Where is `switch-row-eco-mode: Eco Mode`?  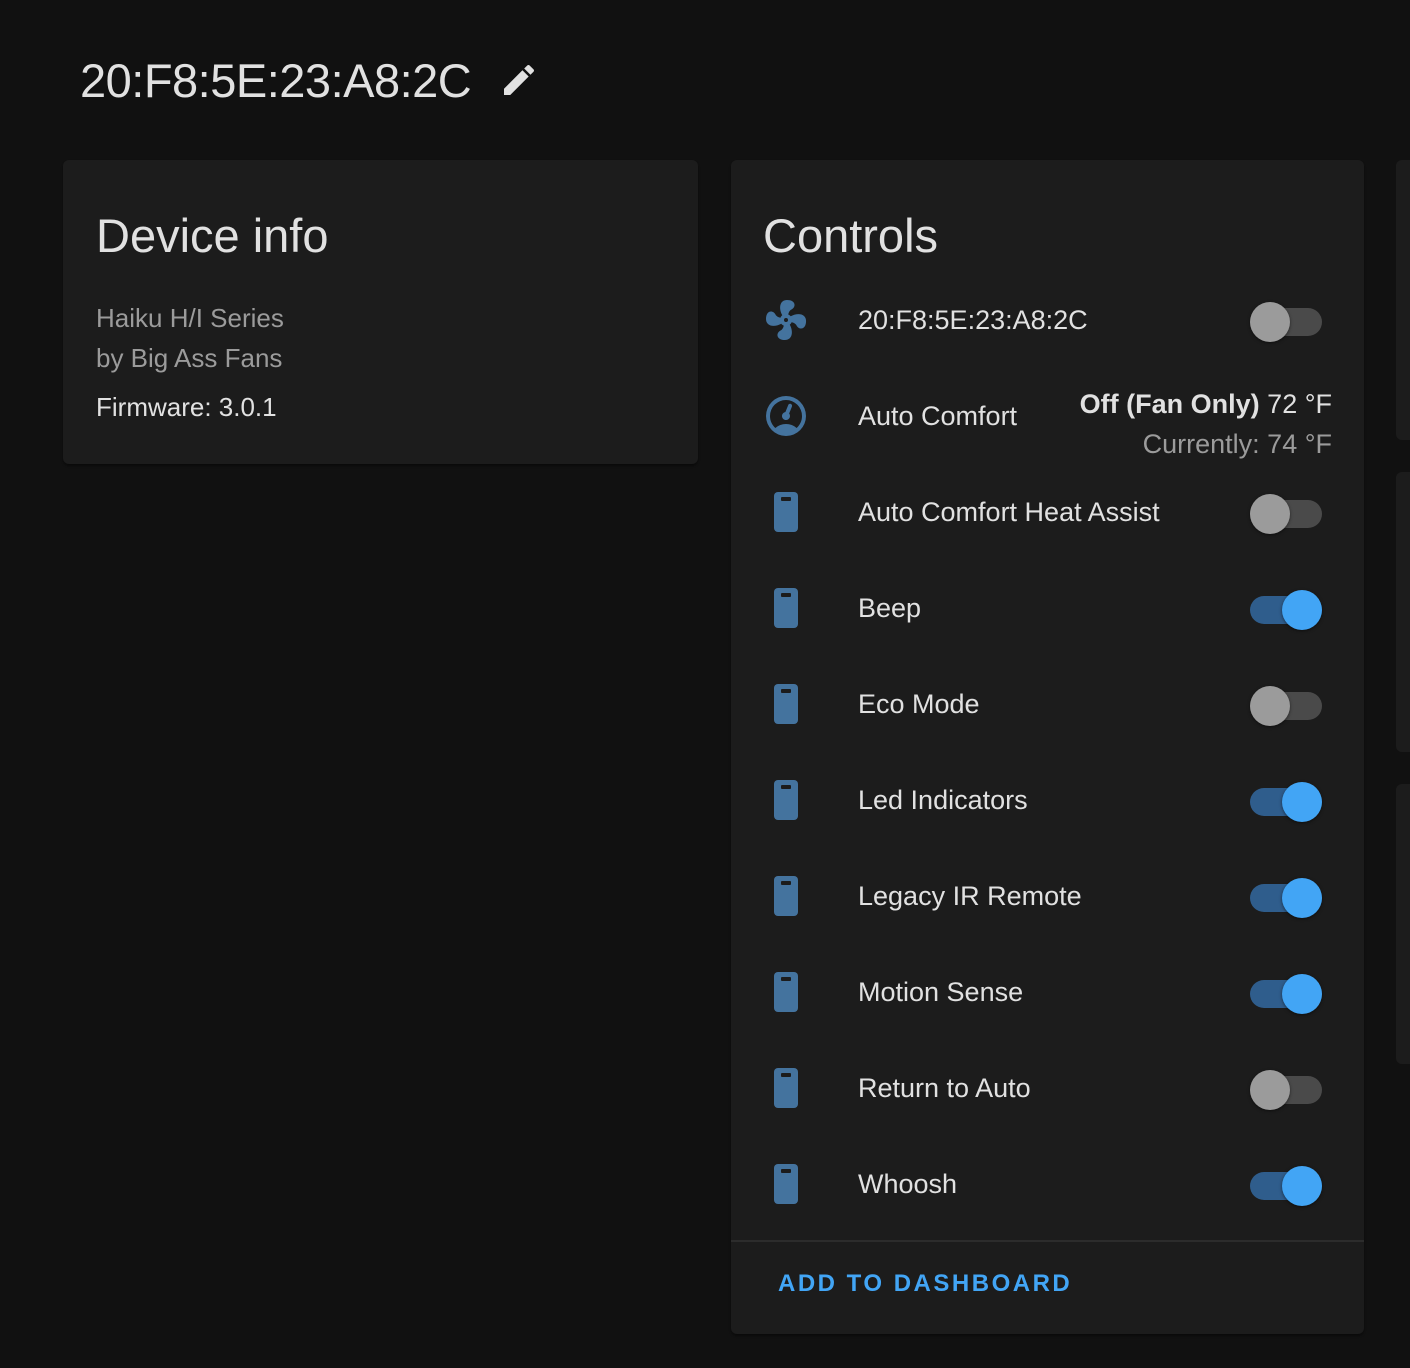 switch-row-eco-mode: Eco Mode is located at coordinates (1047, 704).